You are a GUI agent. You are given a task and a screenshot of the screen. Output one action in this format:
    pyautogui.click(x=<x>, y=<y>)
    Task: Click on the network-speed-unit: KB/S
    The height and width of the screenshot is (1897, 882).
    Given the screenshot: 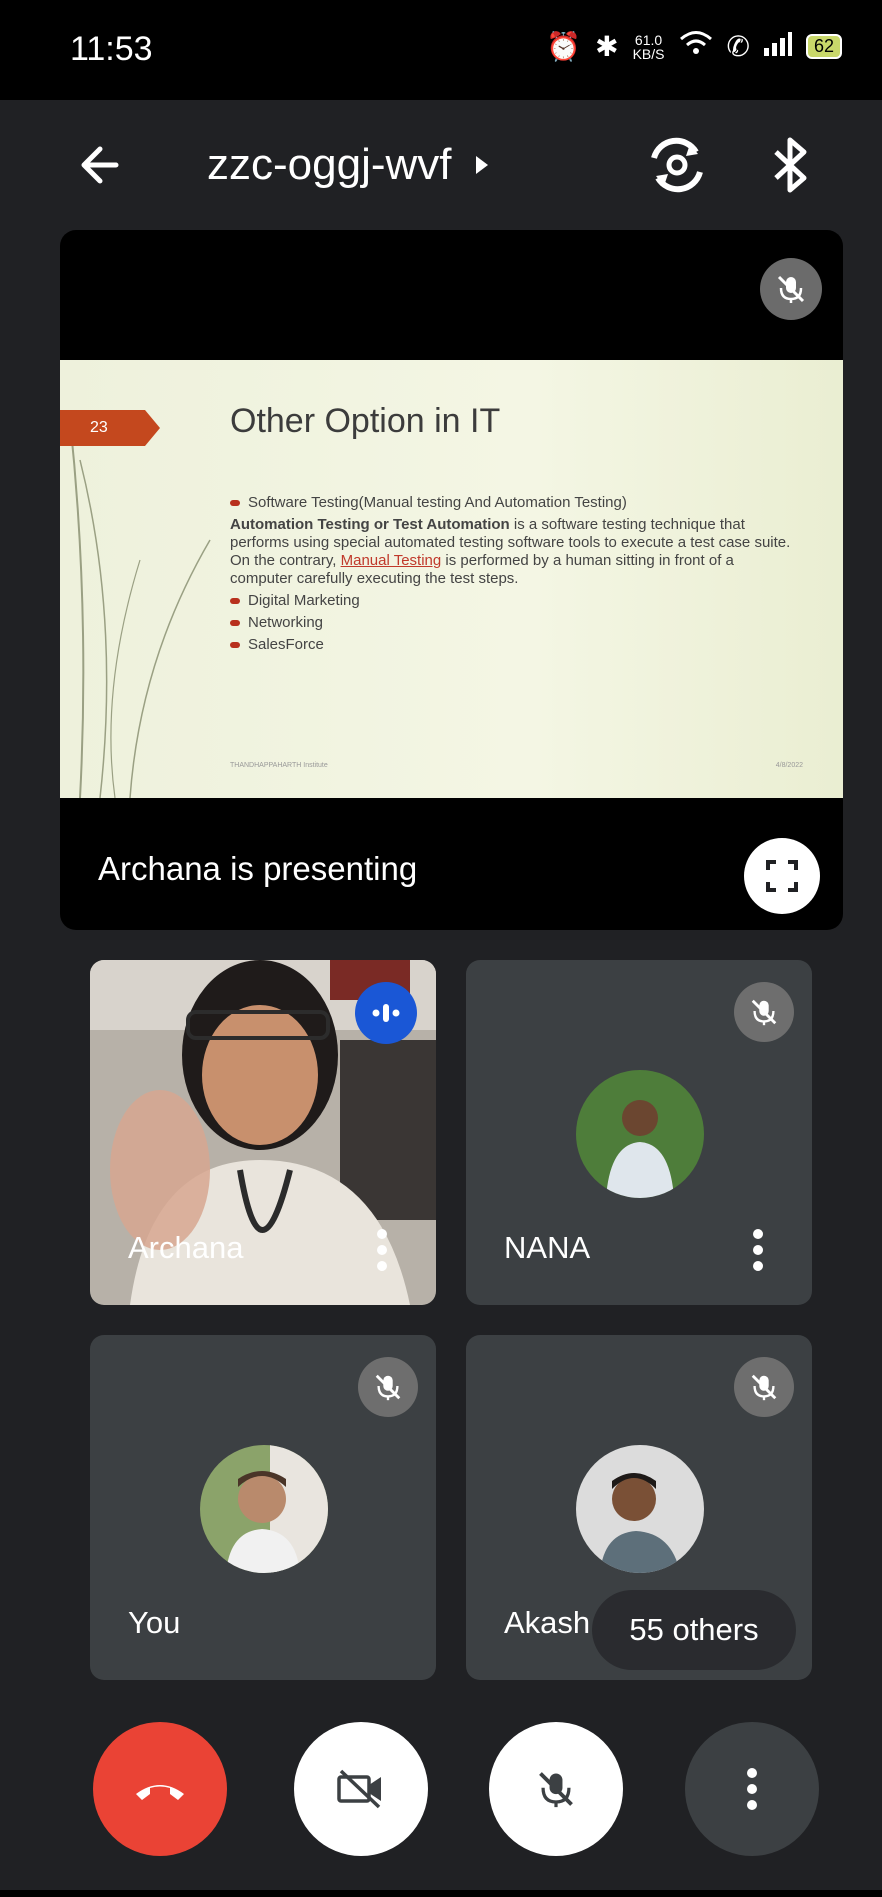 What is the action you would take?
    pyautogui.click(x=648, y=53)
    